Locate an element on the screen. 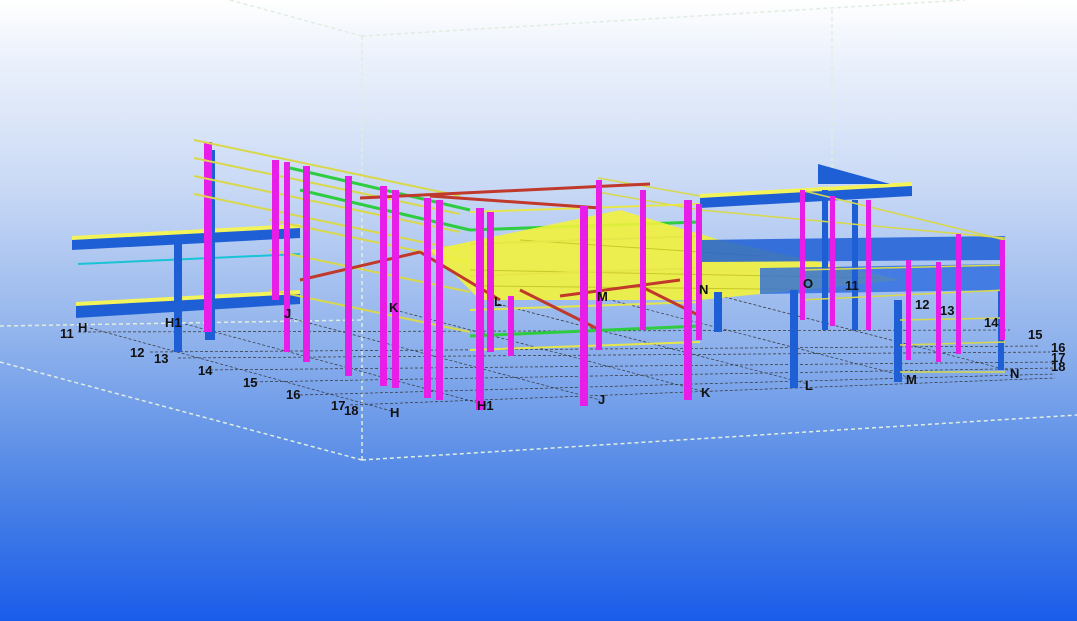 The height and width of the screenshot is (621, 1077). grid-label: O is located at coordinates (808, 283).